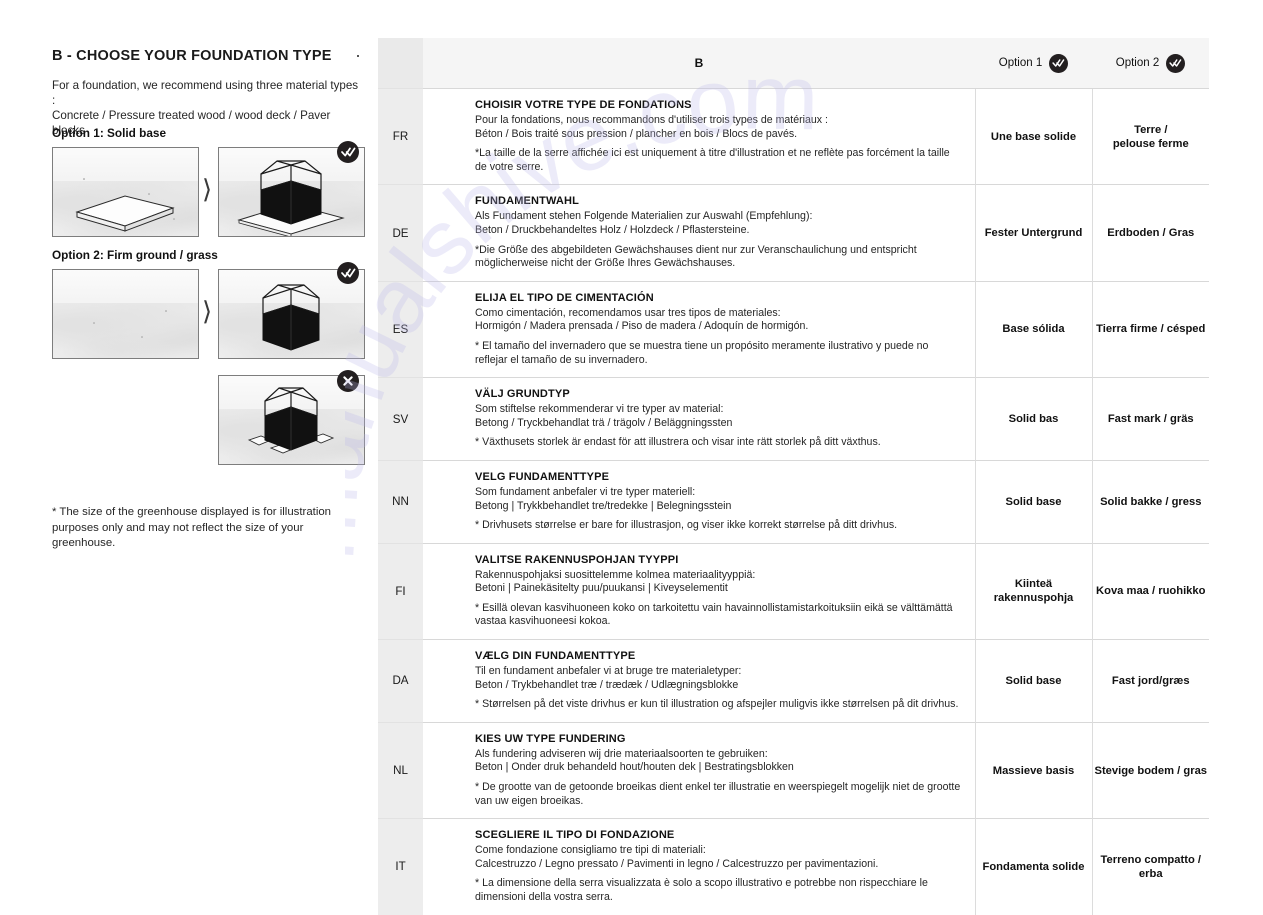  What do you see at coordinates (400, 63) in the screenshot?
I see `header-language-col` at bounding box center [400, 63].